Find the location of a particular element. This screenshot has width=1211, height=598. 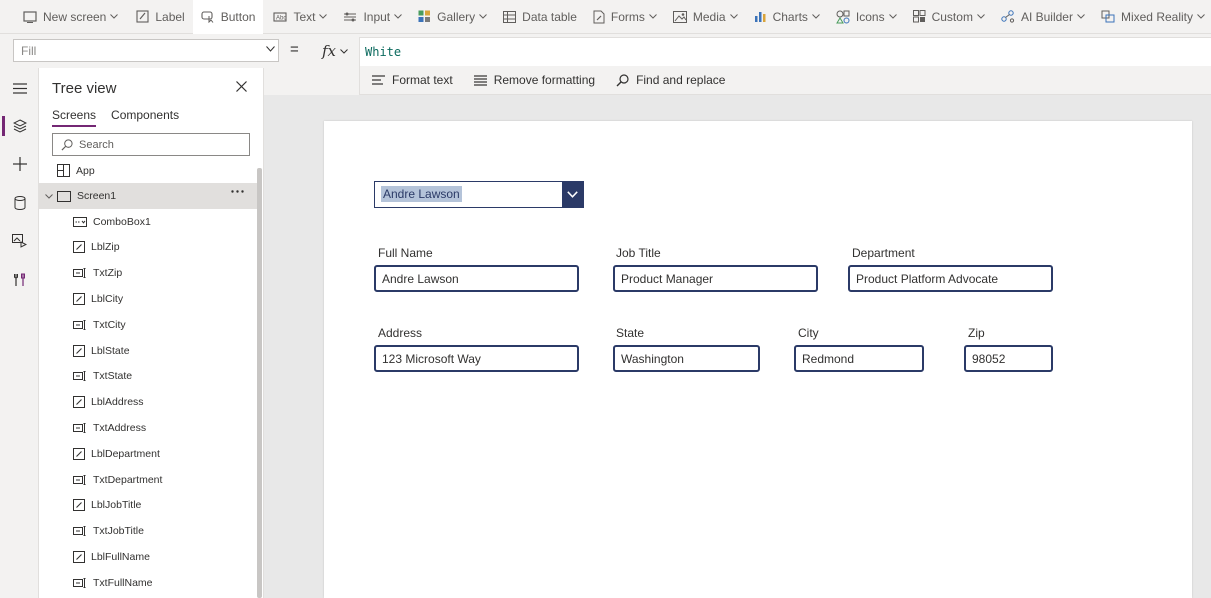

tree-node-lbldepartment: LblDepartment is located at coordinates (148, 453).